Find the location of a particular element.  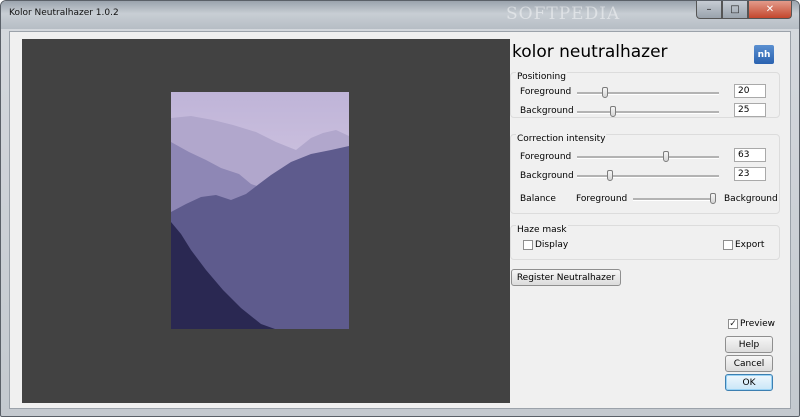

display-checkbox is located at coordinates (528, 245).